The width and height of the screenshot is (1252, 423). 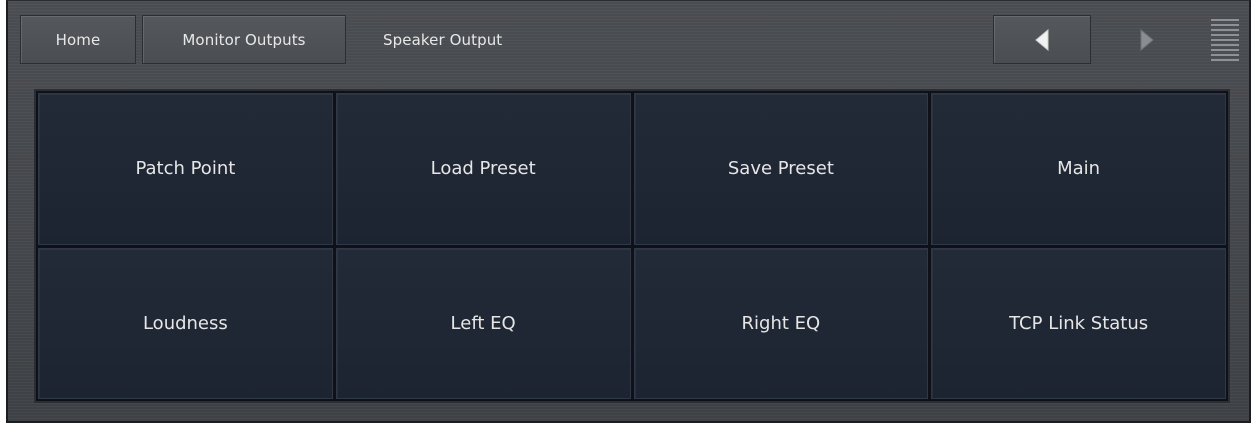 I want to click on left-eq-button: Left EQ, so click(x=483, y=323).